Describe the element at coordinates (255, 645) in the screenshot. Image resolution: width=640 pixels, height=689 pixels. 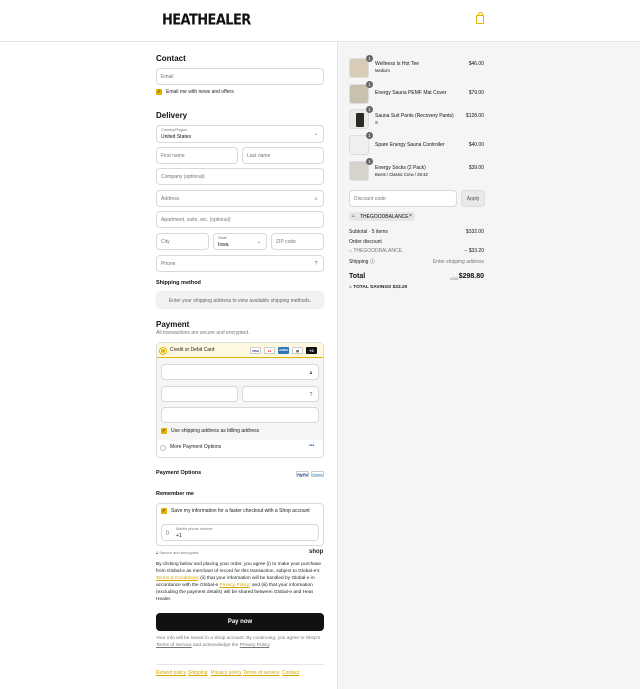
I see `shop-privacy-link: Privacy Policy` at that location.